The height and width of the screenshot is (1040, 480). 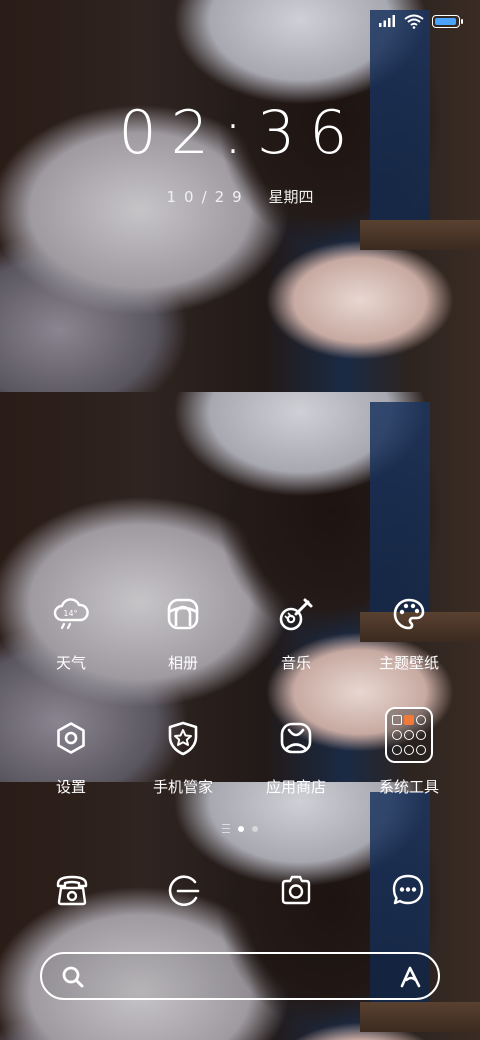 I want to click on page-dot, so click(x=255, y=828).